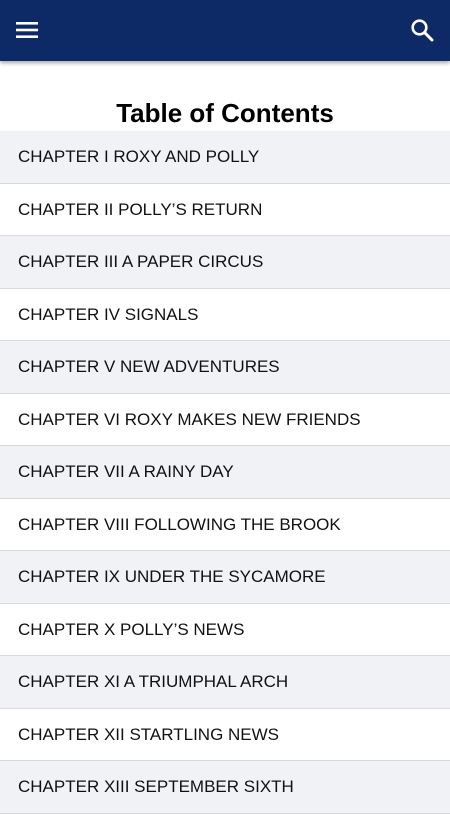 Image resolution: width=450 pixels, height=814 pixels. What do you see at coordinates (225, 314) in the screenshot?
I see `chapter-item: CHAPTER IV SIGNALS` at bounding box center [225, 314].